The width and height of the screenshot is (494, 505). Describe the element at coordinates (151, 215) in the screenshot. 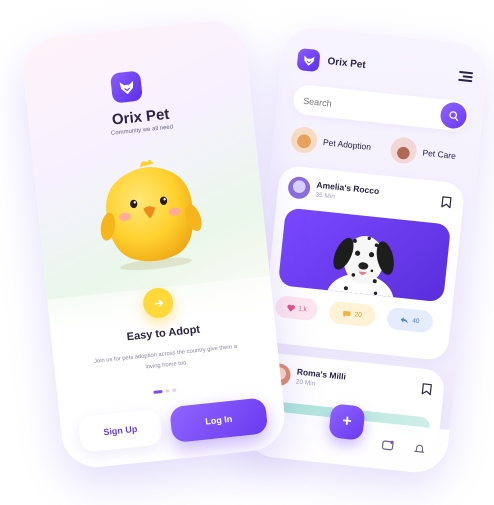

I see `chick-illustration` at that location.